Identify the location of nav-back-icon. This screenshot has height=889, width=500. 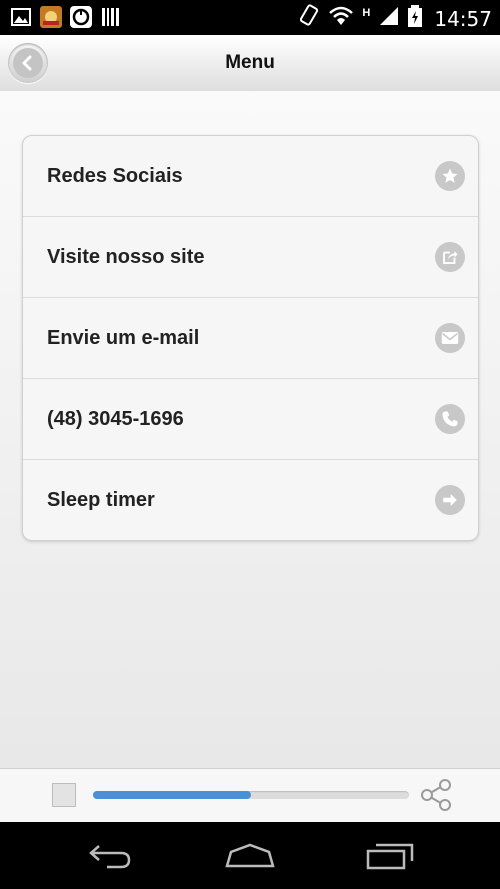
(110, 857).